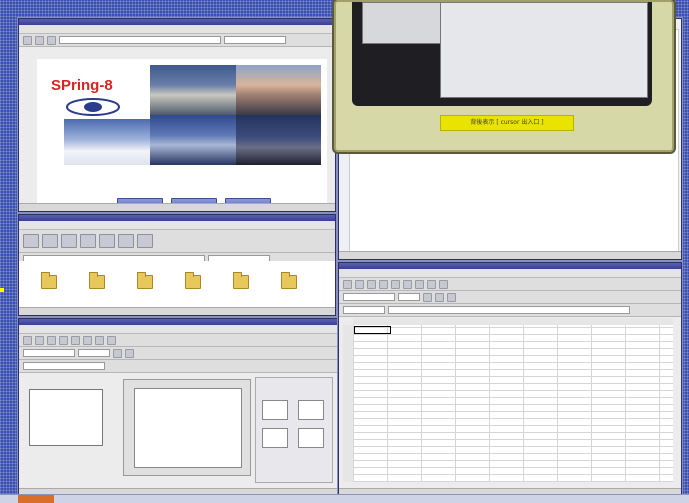  I want to click on search-field, so click(255, 40).